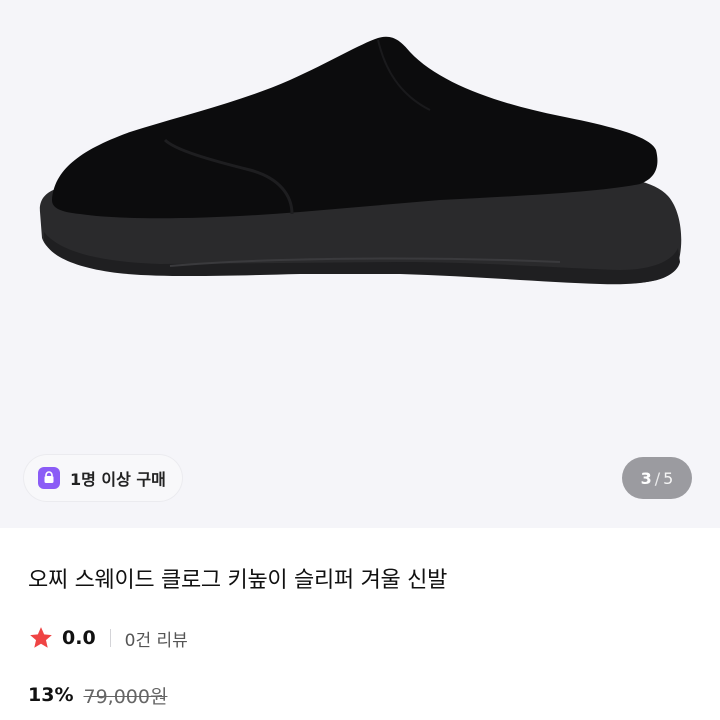 The image size is (720, 720). I want to click on discount-rate: 13%, so click(51, 695).